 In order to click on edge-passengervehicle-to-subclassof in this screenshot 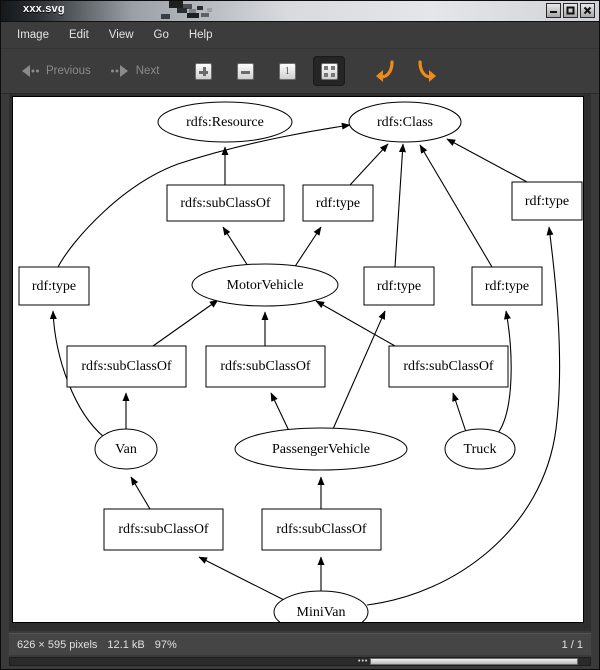, I will do `click(280, 413)`.